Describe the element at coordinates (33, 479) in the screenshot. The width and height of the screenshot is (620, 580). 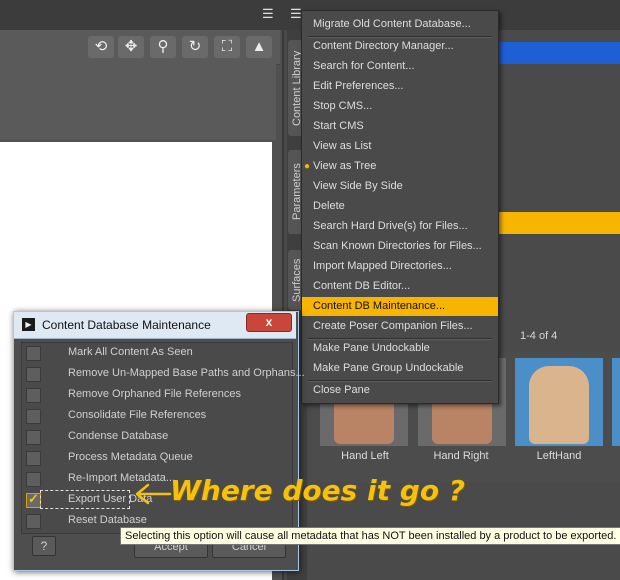
I see `checkbox-reimport-metadata` at that location.